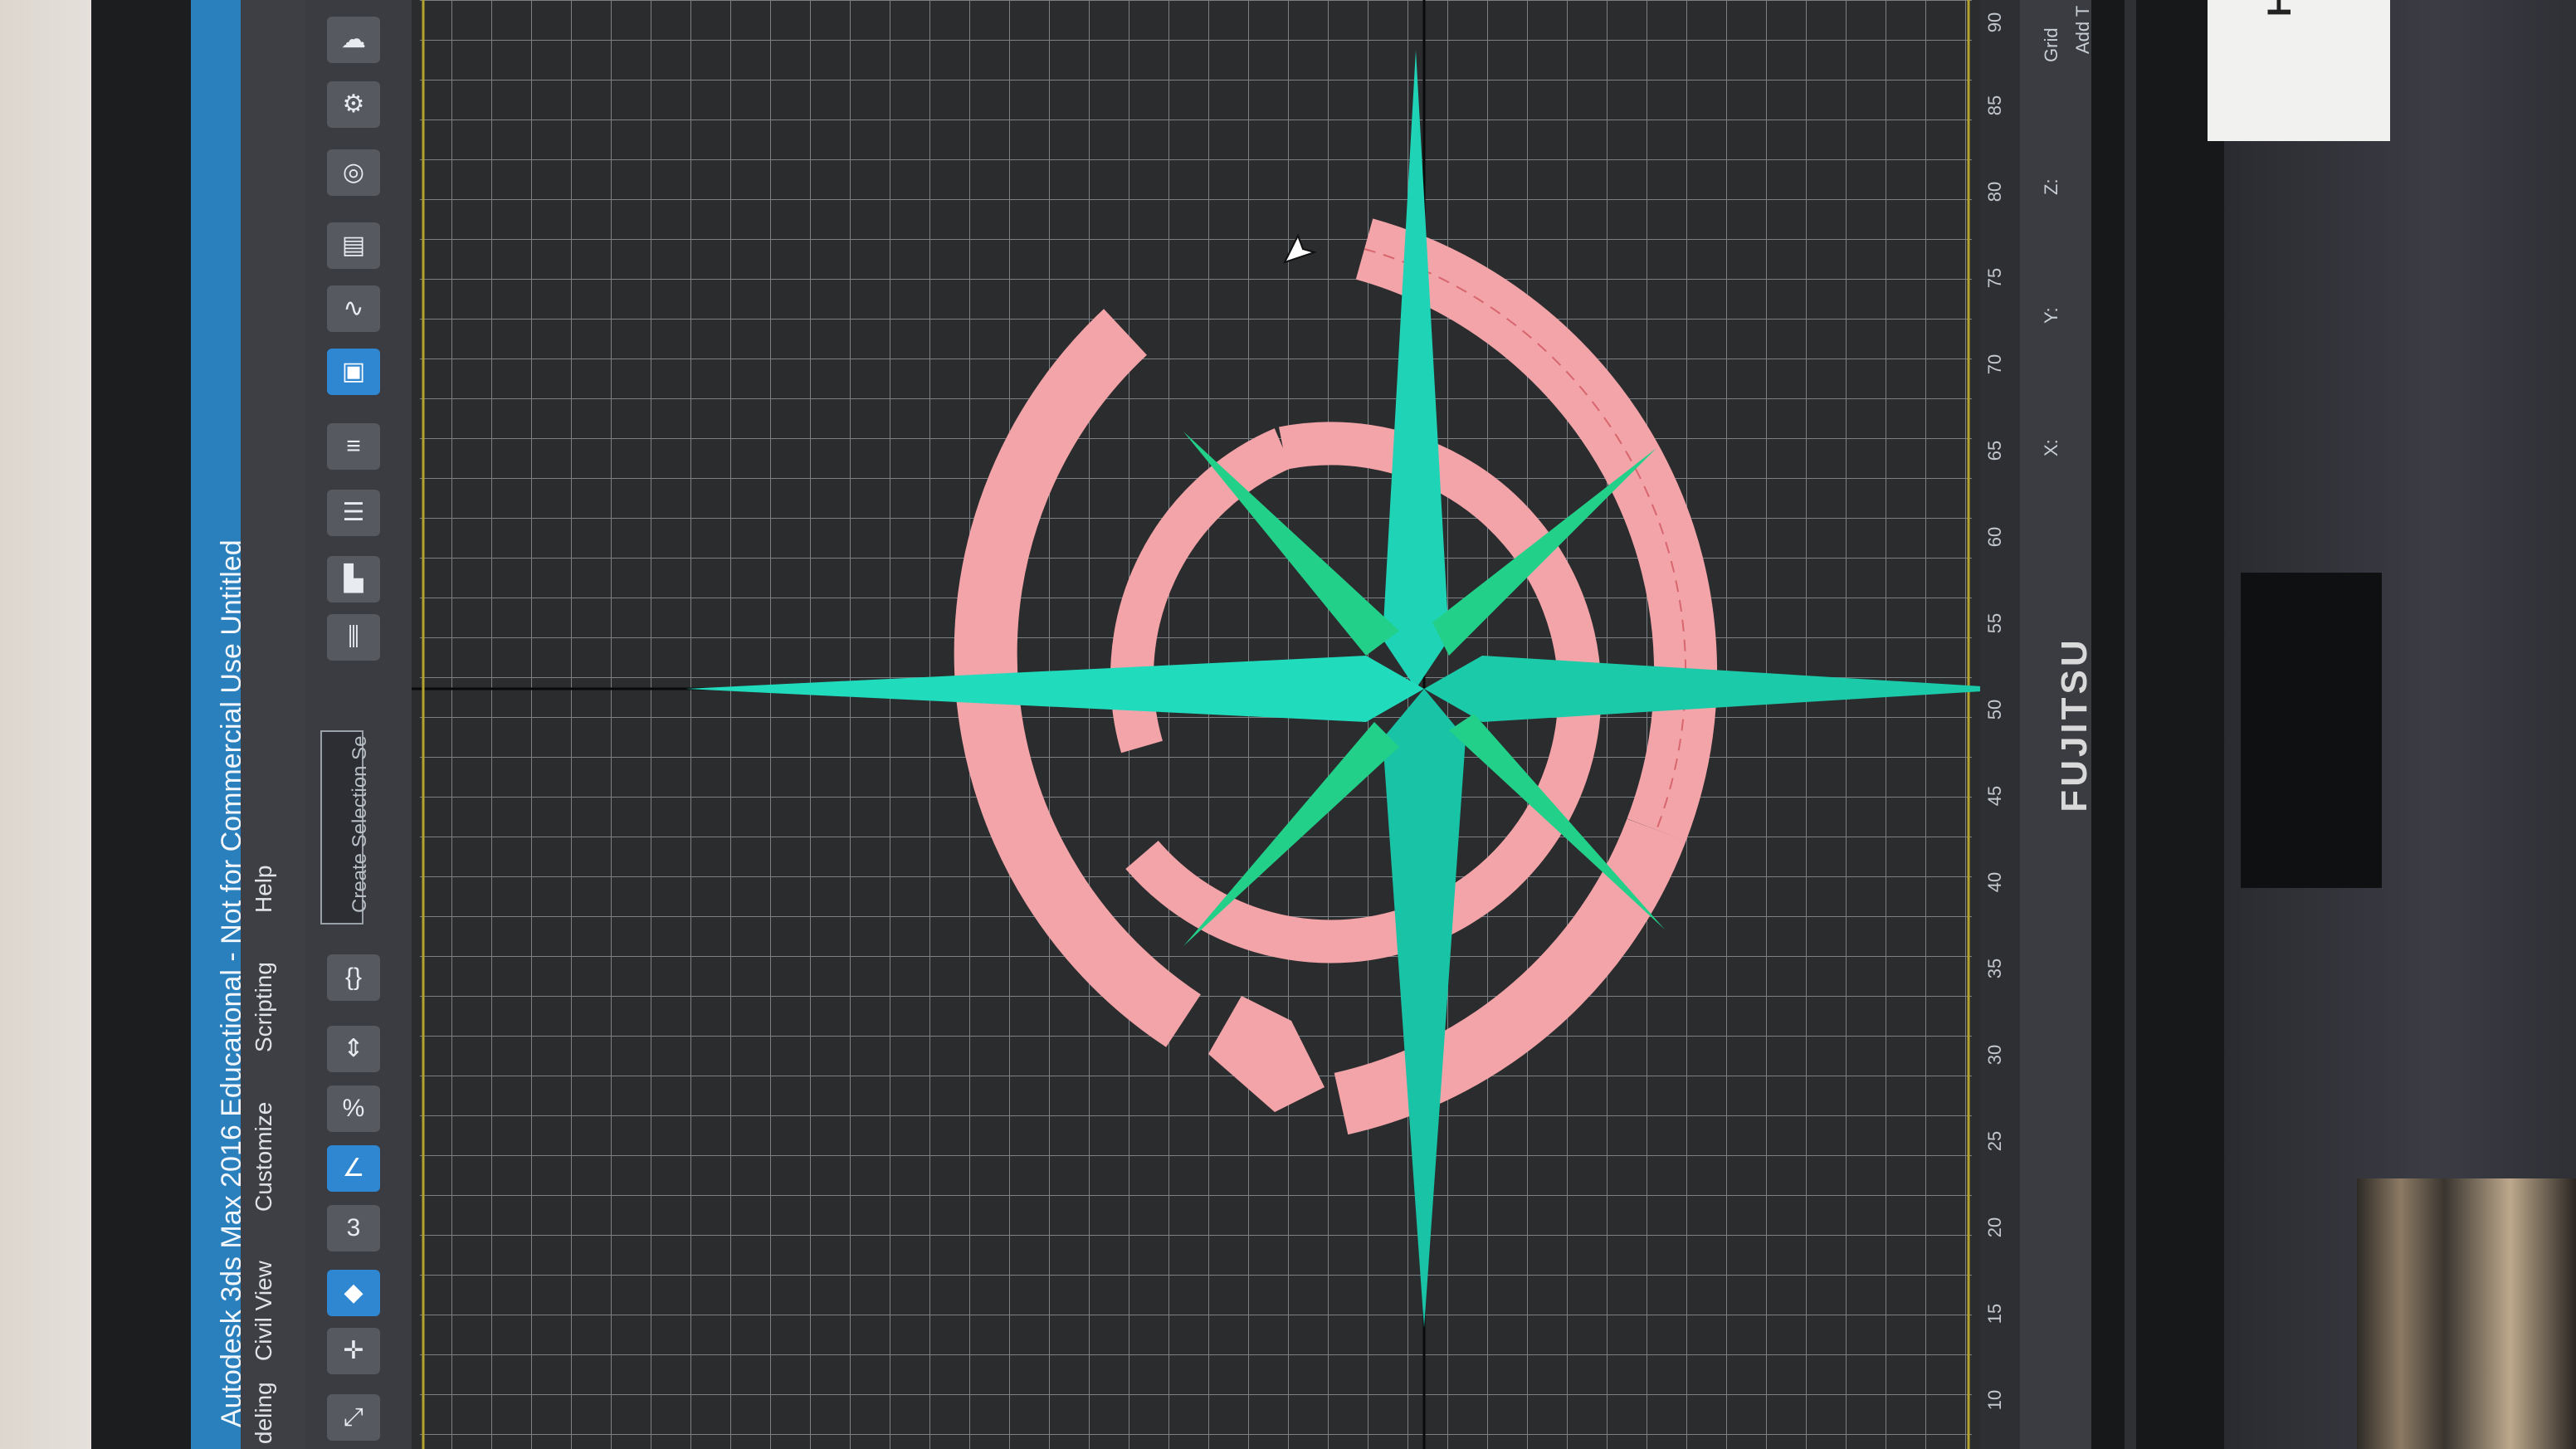 Image resolution: width=2576 pixels, height=1449 pixels. What do you see at coordinates (2158, 724) in the screenshot?
I see `monitor-bezel-right` at bounding box center [2158, 724].